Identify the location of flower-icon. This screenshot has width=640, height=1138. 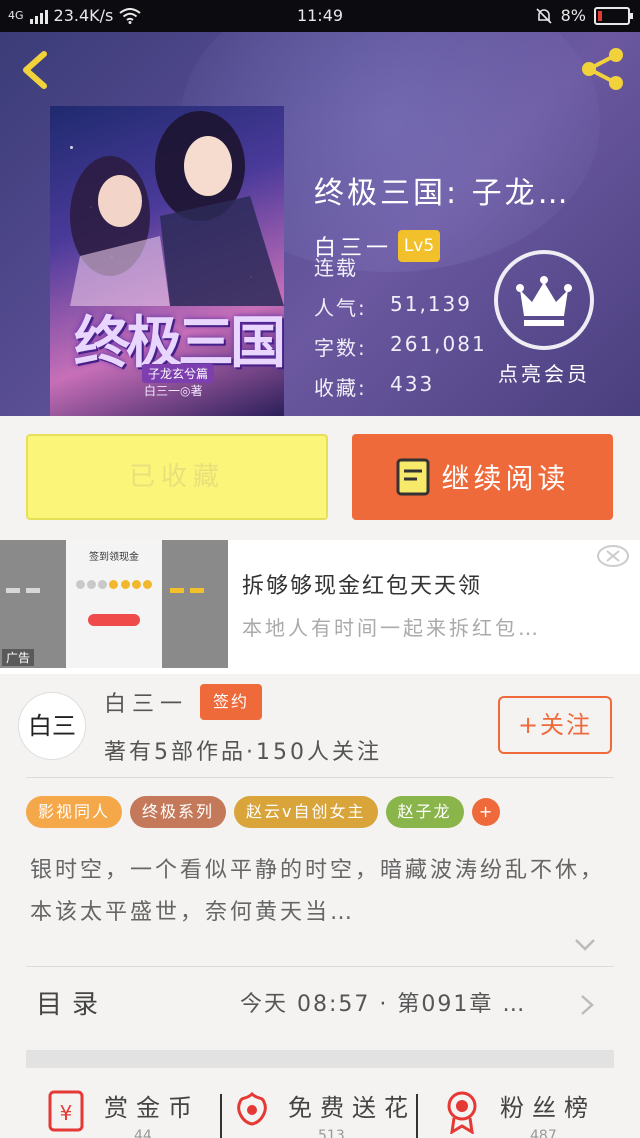
(252, 1108).